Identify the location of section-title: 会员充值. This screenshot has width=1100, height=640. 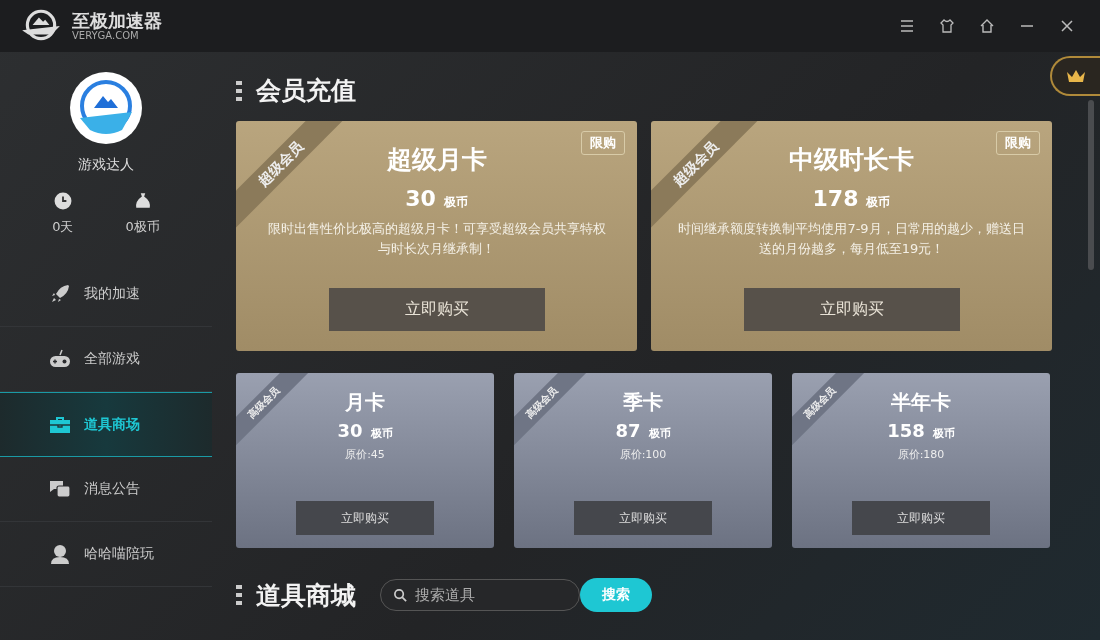
(306, 91).